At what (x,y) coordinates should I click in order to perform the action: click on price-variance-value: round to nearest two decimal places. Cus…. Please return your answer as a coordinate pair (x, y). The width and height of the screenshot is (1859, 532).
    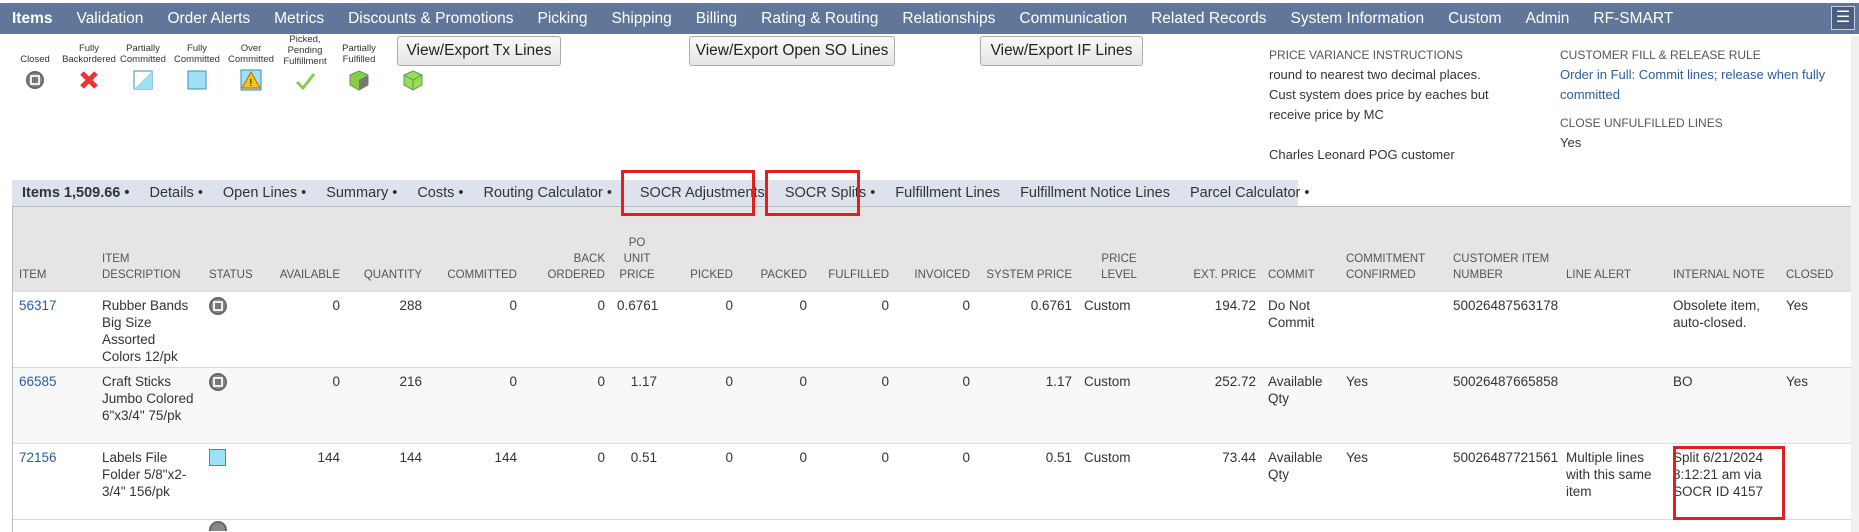
    Looking at the image, I should click on (1379, 94).